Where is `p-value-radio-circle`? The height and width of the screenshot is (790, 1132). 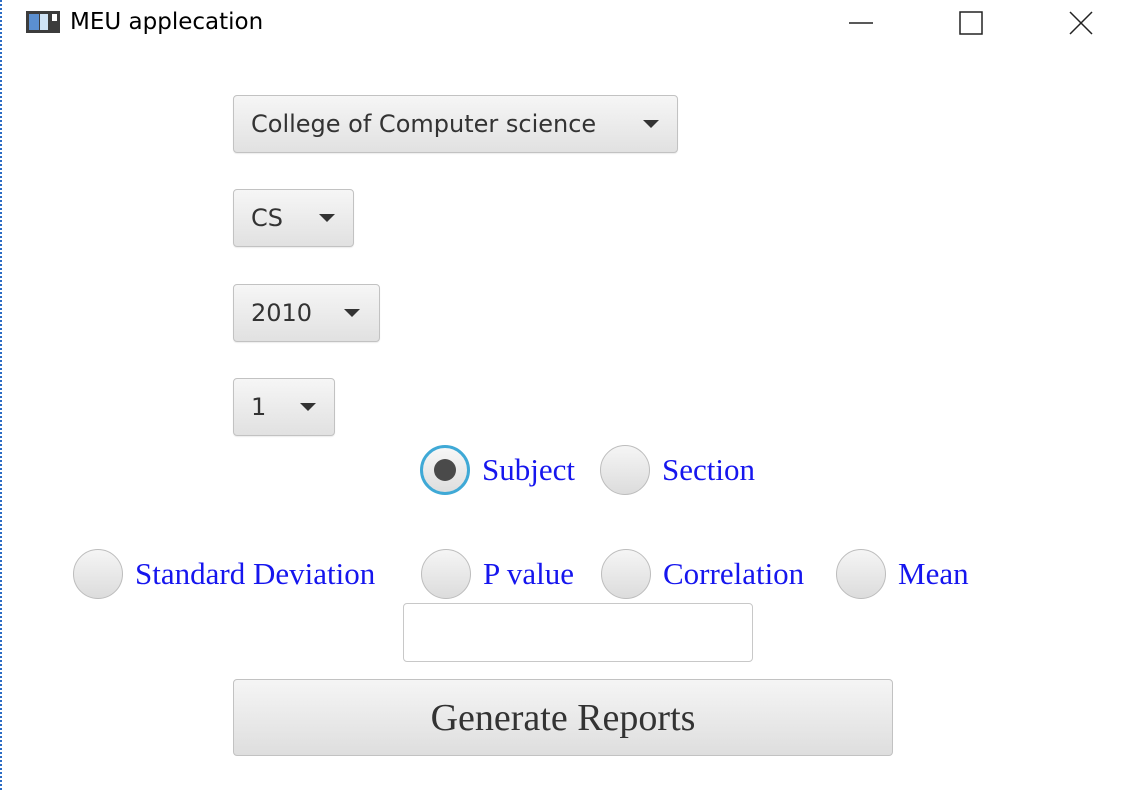
p-value-radio-circle is located at coordinates (446, 574).